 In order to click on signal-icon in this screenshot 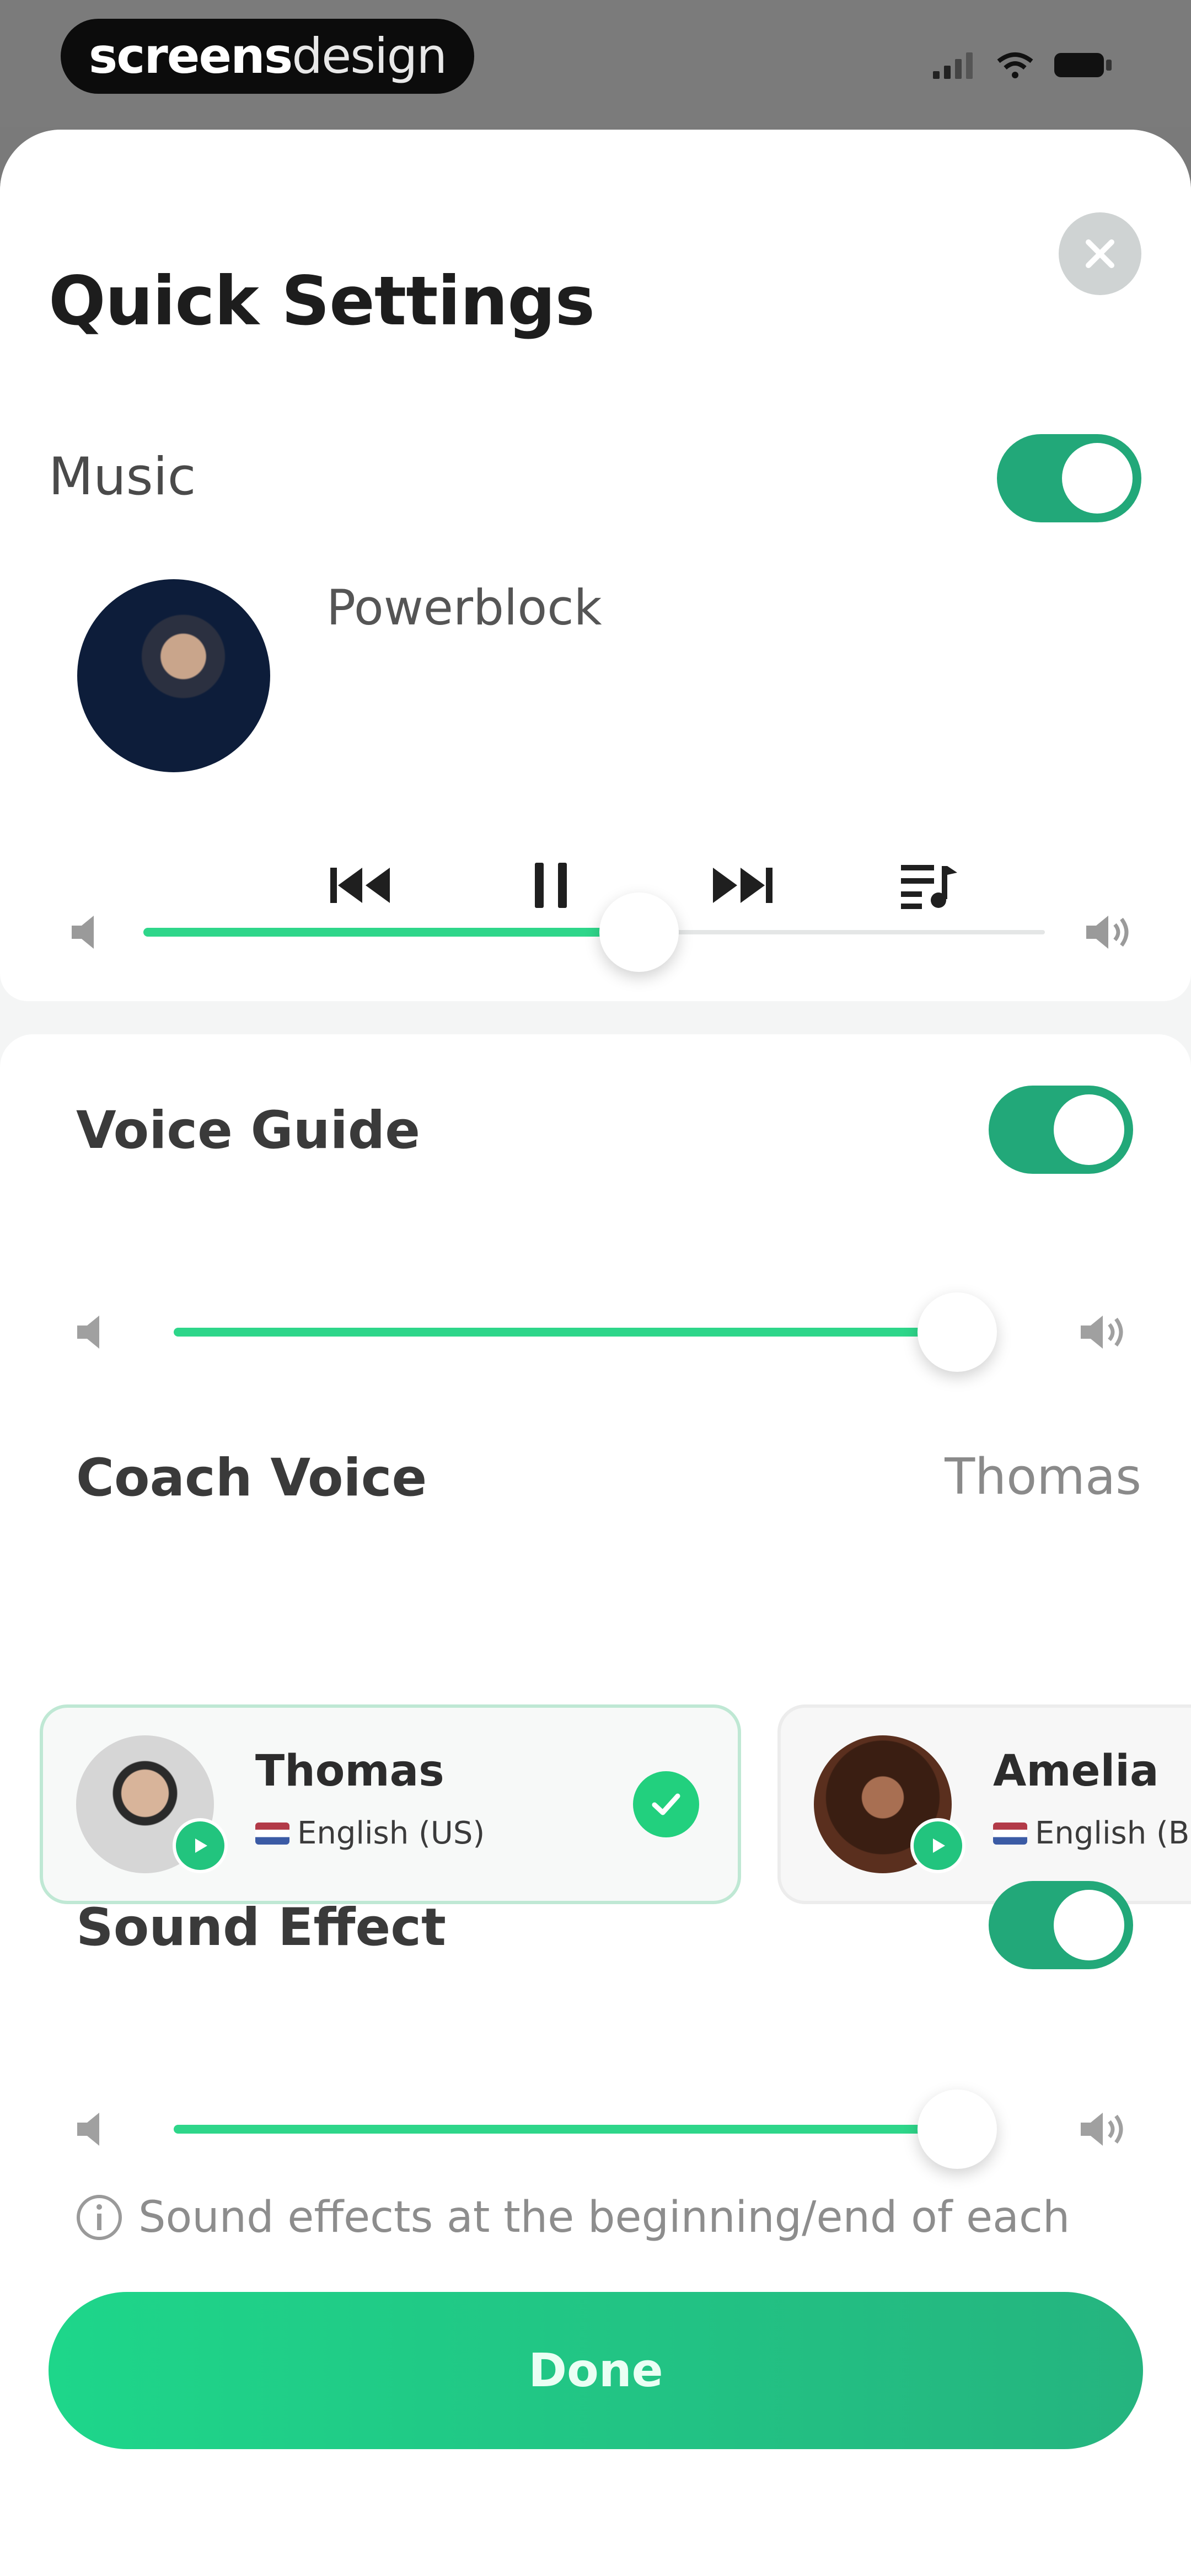, I will do `click(955, 66)`.